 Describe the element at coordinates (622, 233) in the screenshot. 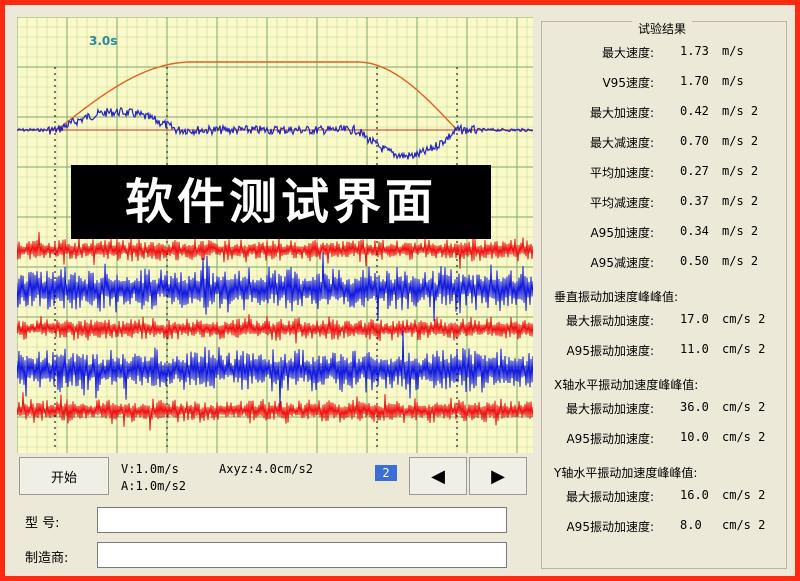

I see `result-label: A95加速度:` at that location.